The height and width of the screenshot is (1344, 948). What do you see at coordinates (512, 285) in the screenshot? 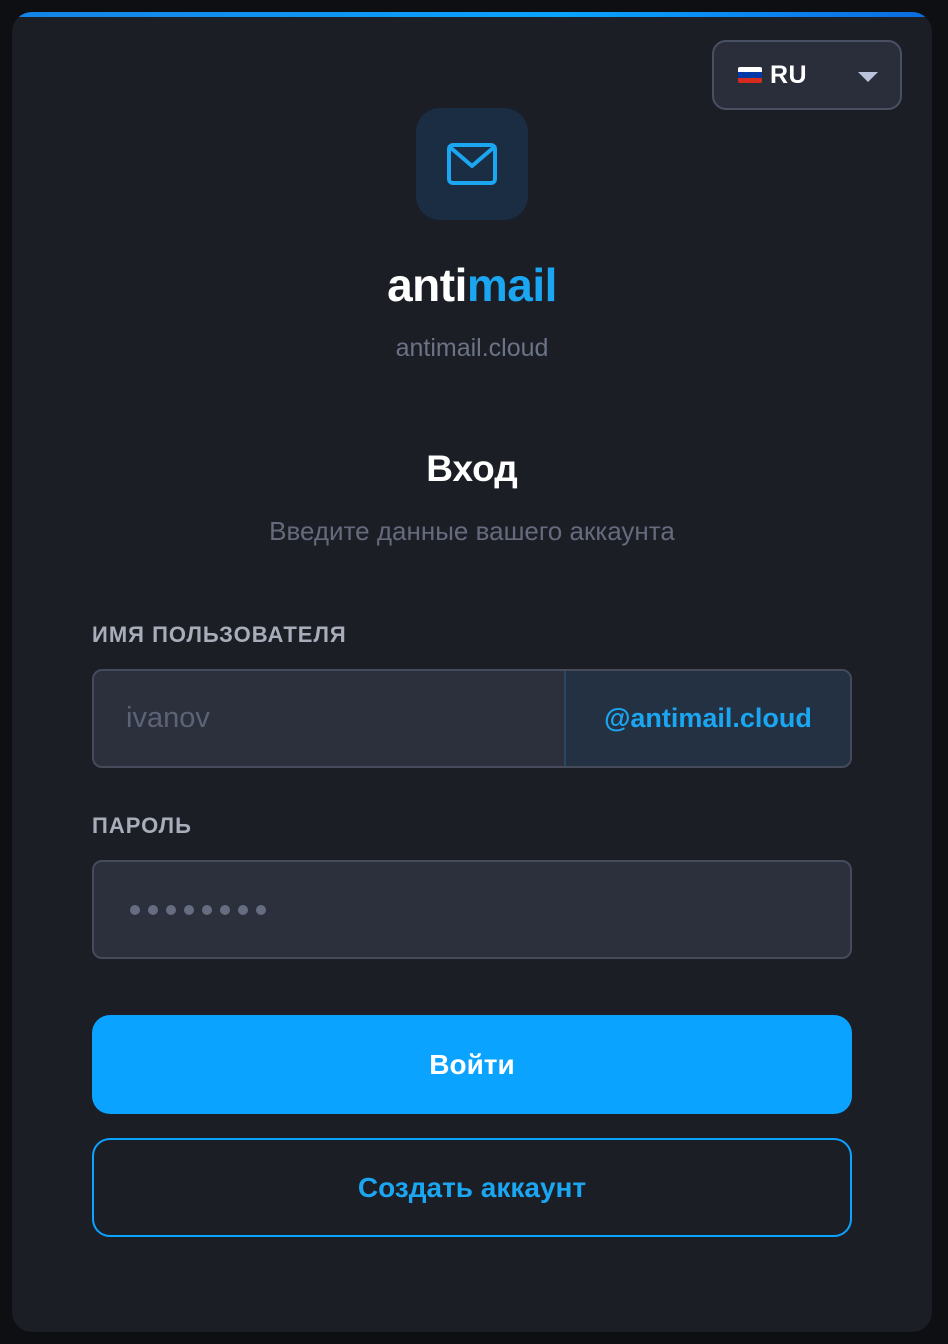
I see `brand-name-part2: mail` at bounding box center [512, 285].